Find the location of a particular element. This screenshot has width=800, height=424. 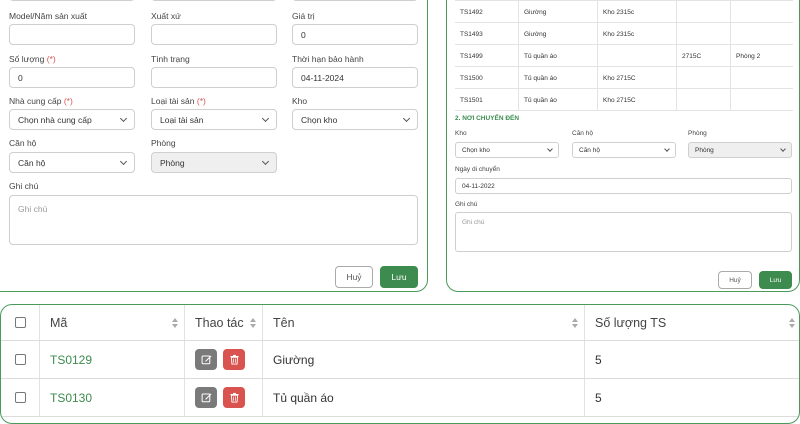

room-label: Phòng is located at coordinates (697, 133).